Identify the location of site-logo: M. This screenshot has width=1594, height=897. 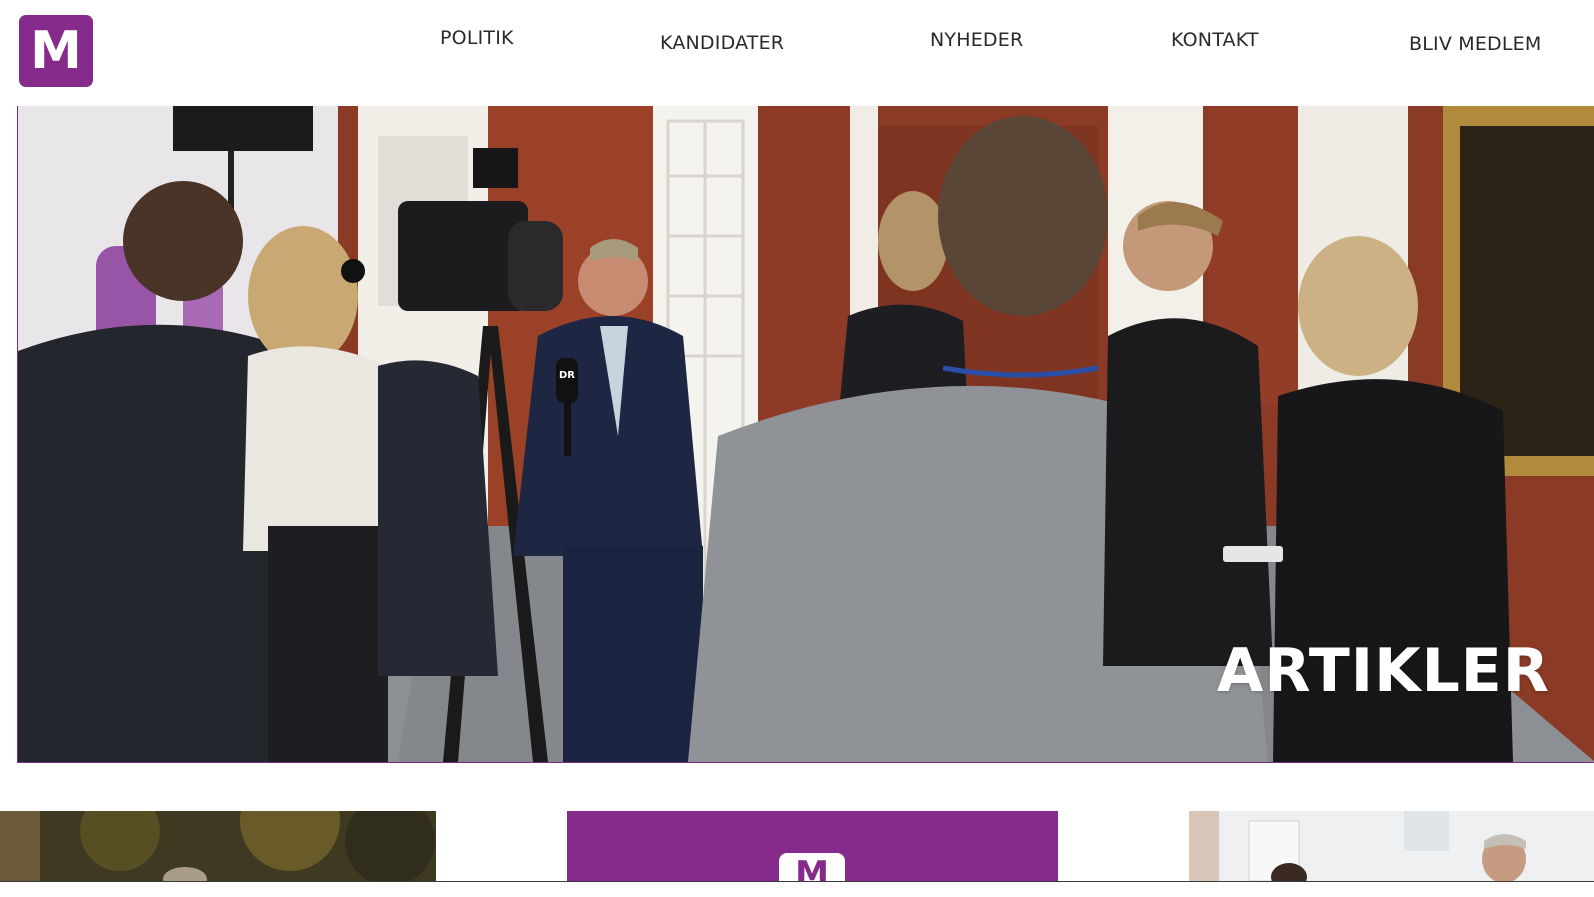
(56, 51).